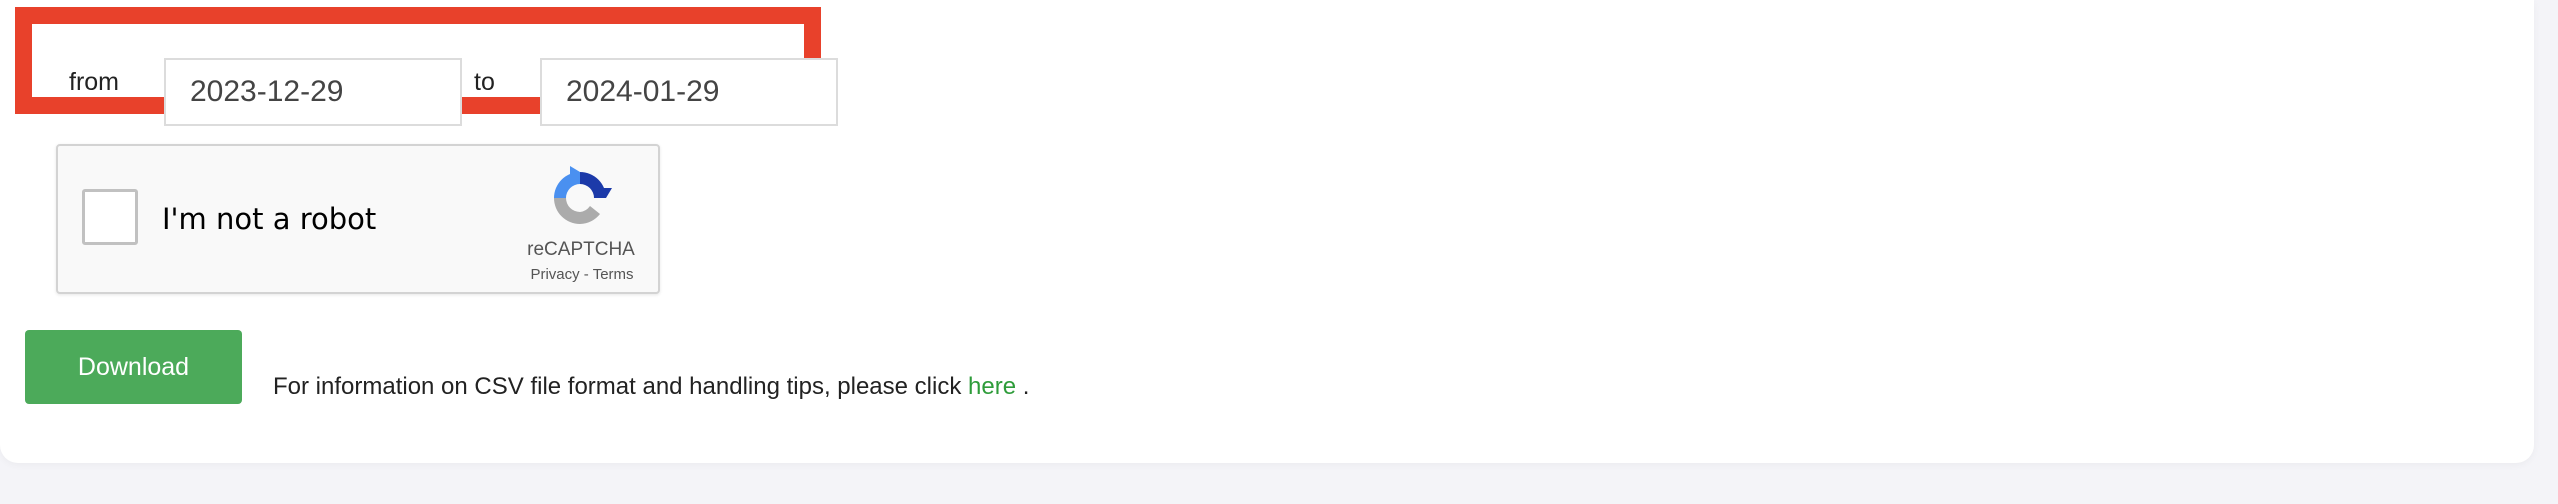  I want to click on csv-info-here-link: here, so click(992, 386).